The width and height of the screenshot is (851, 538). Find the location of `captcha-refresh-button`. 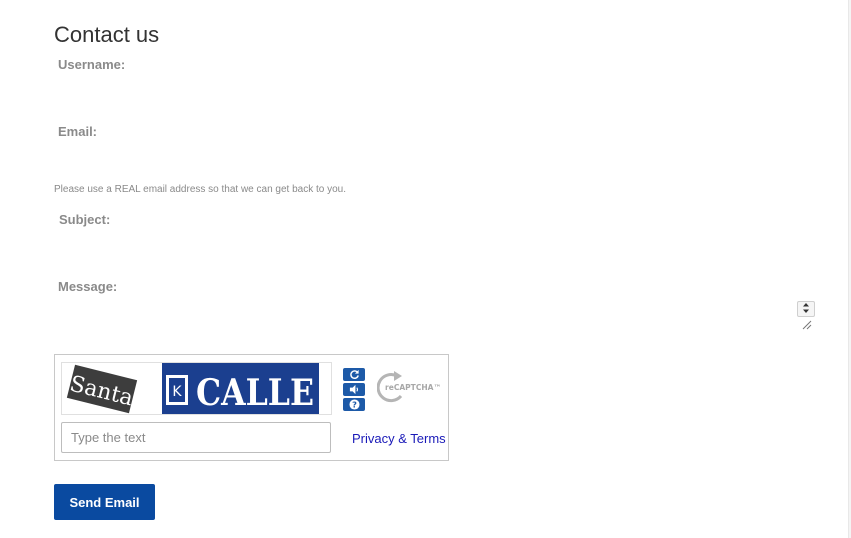

captcha-refresh-button is located at coordinates (354, 374).